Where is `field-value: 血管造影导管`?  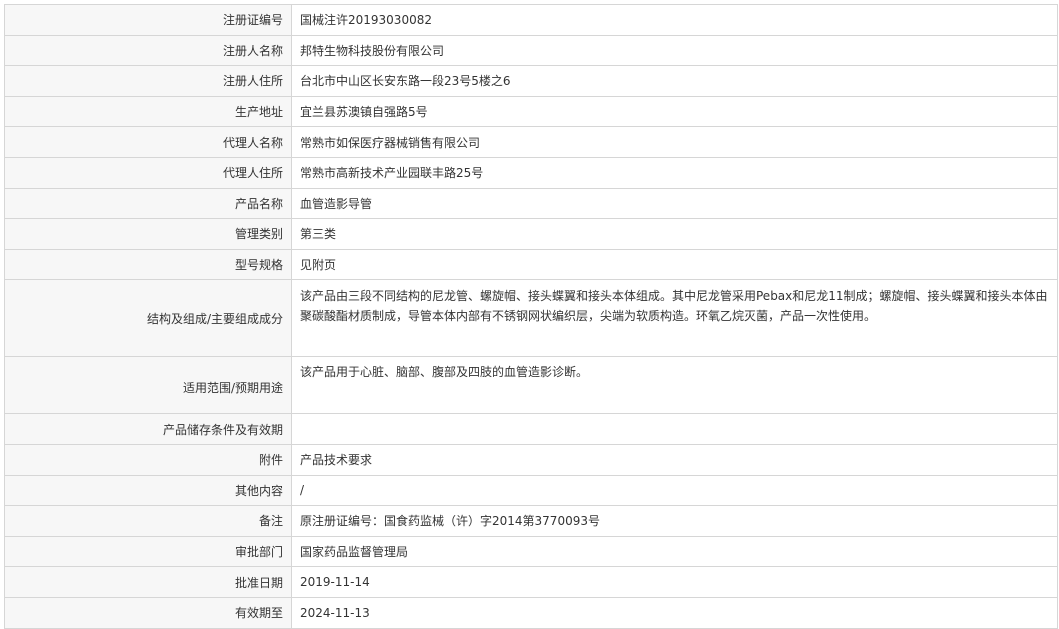 field-value: 血管造影导管 is located at coordinates (674, 203).